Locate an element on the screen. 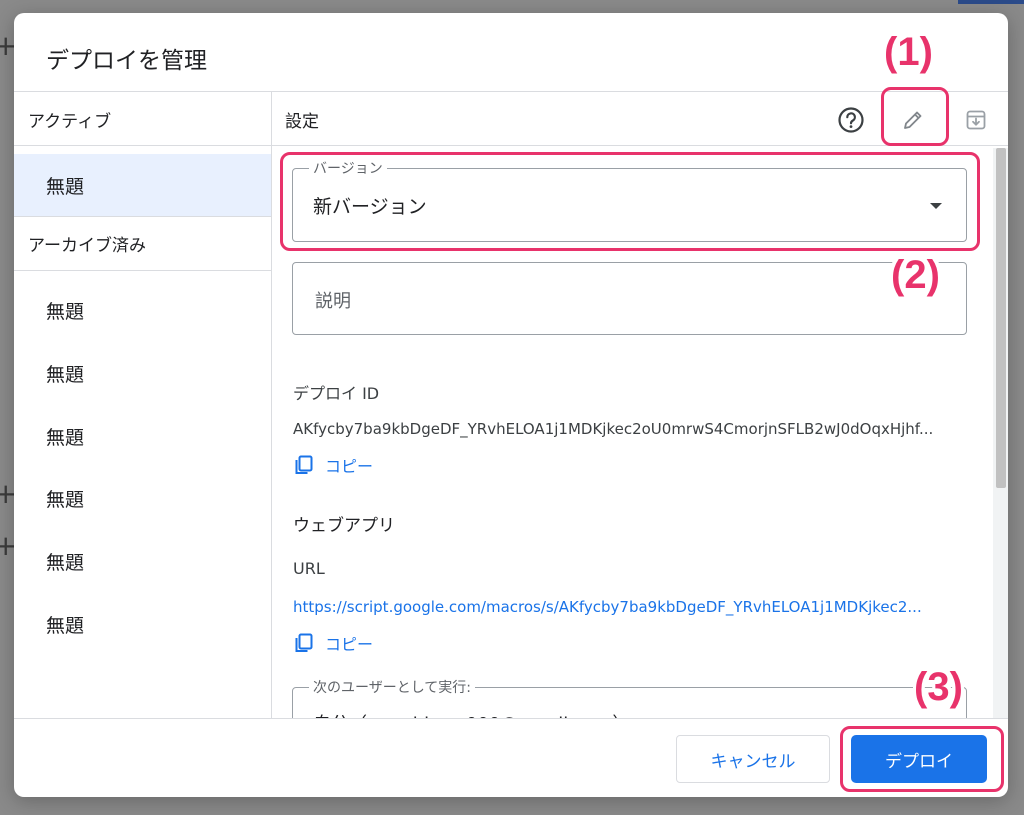 This screenshot has height=815, width=1024. url-label: URL is located at coordinates (309, 568).